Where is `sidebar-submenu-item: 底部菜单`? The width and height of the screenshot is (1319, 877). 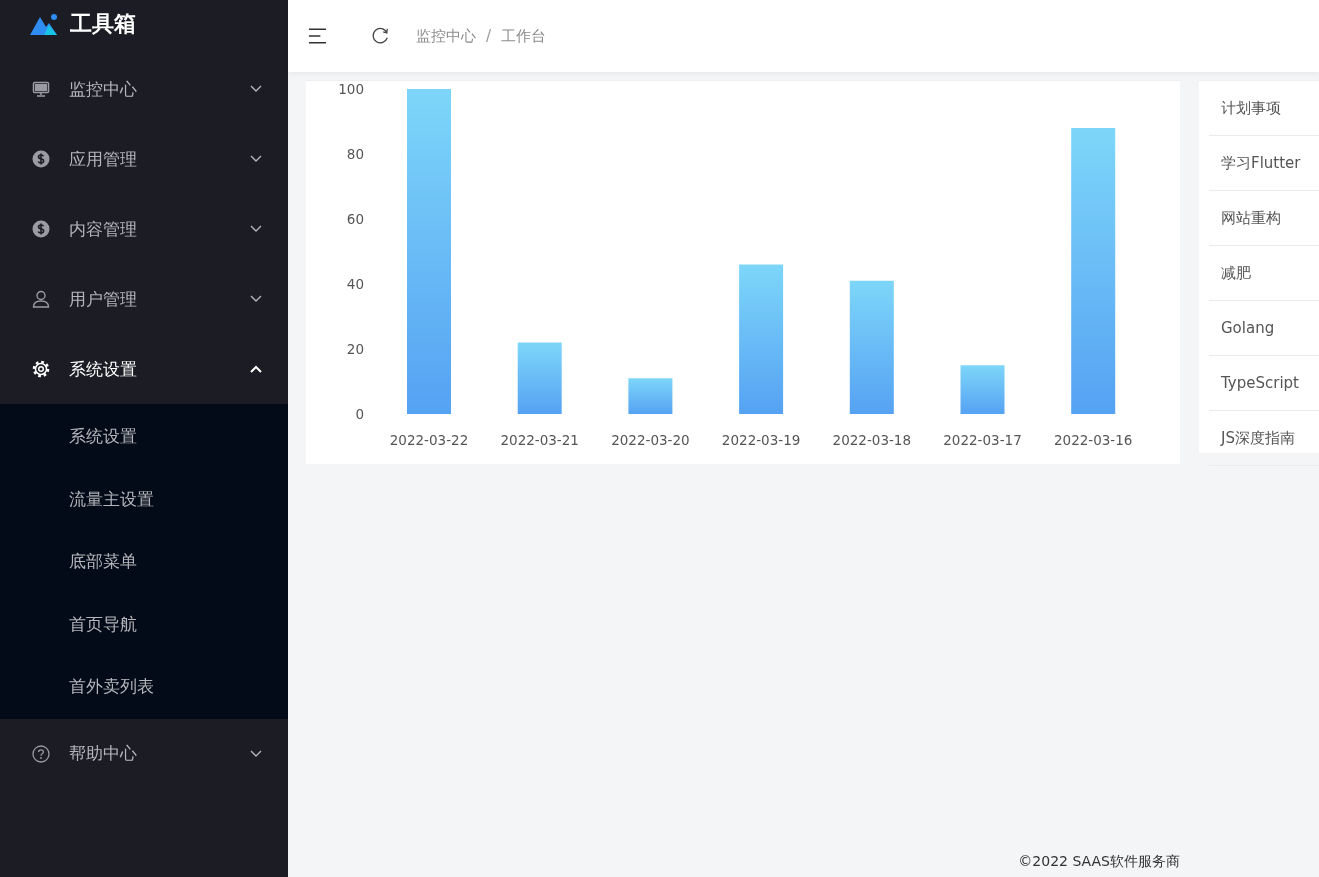 sidebar-submenu-item: 底部菜单 is located at coordinates (144, 561).